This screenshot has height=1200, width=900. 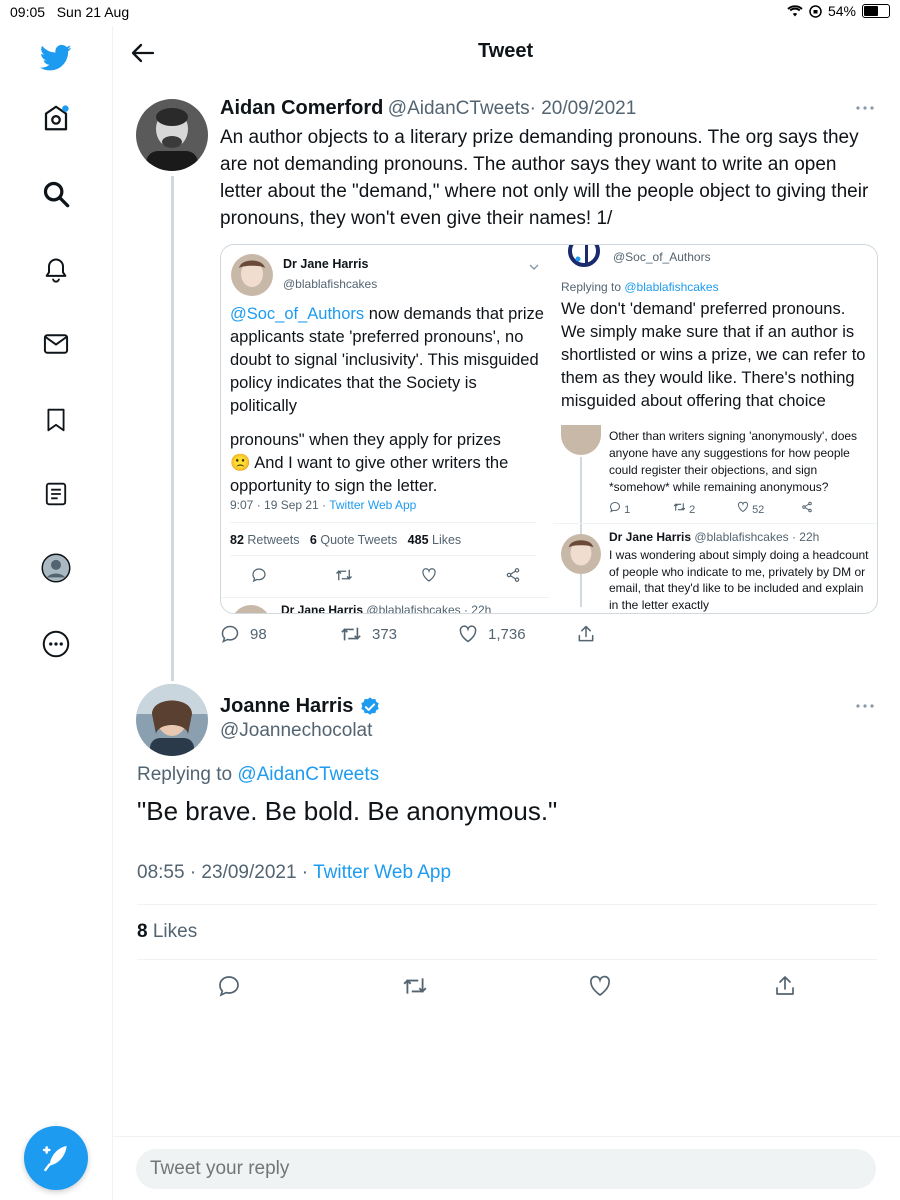 I want to click on profile-icon, so click(x=56, y=568).